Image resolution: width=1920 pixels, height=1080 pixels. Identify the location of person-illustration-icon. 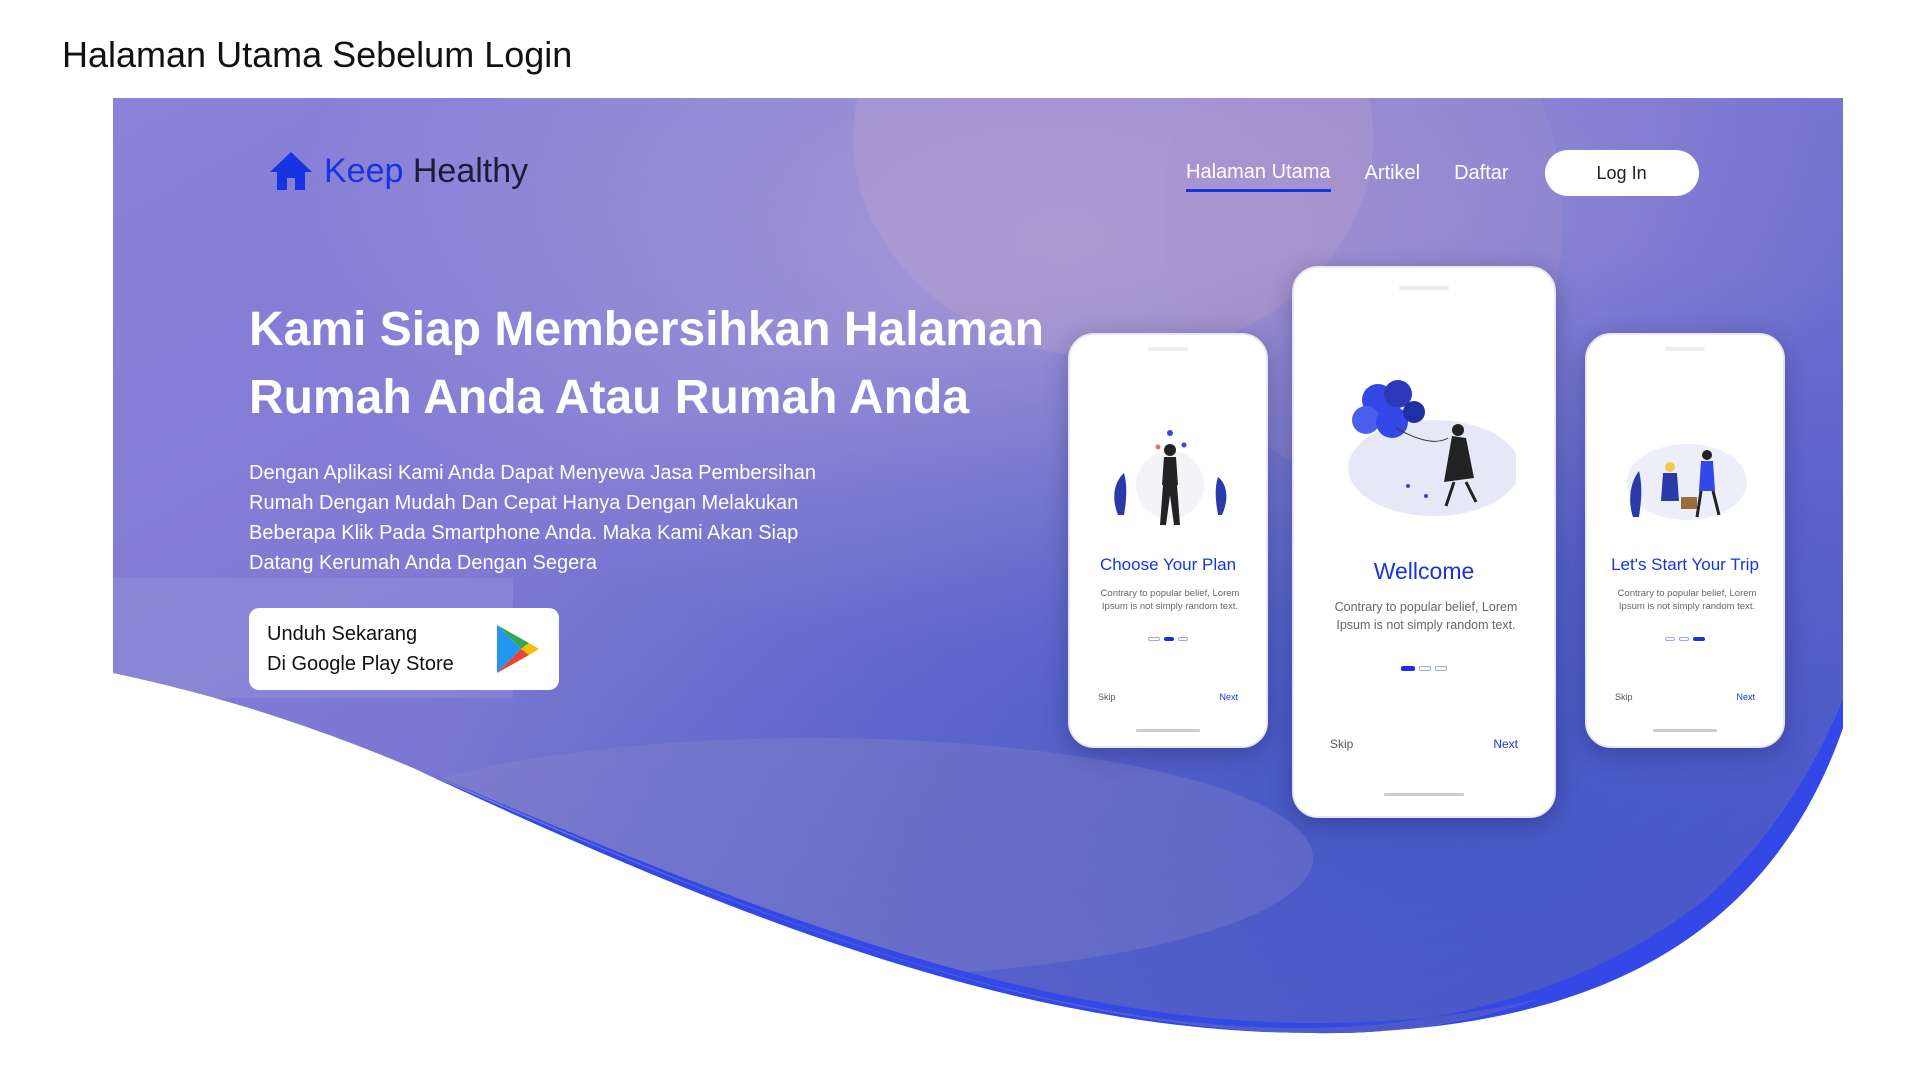
(1170, 477).